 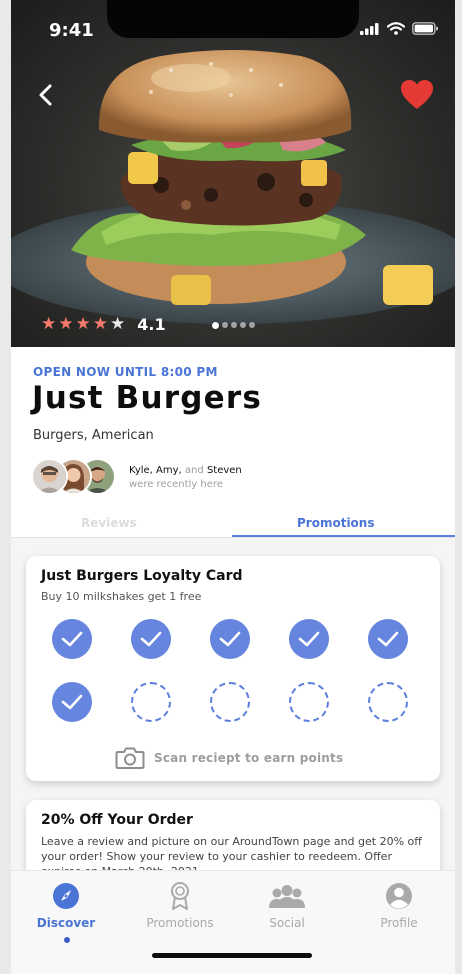 What do you see at coordinates (396, 28) in the screenshot?
I see `wifi-icon` at bounding box center [396, 28].